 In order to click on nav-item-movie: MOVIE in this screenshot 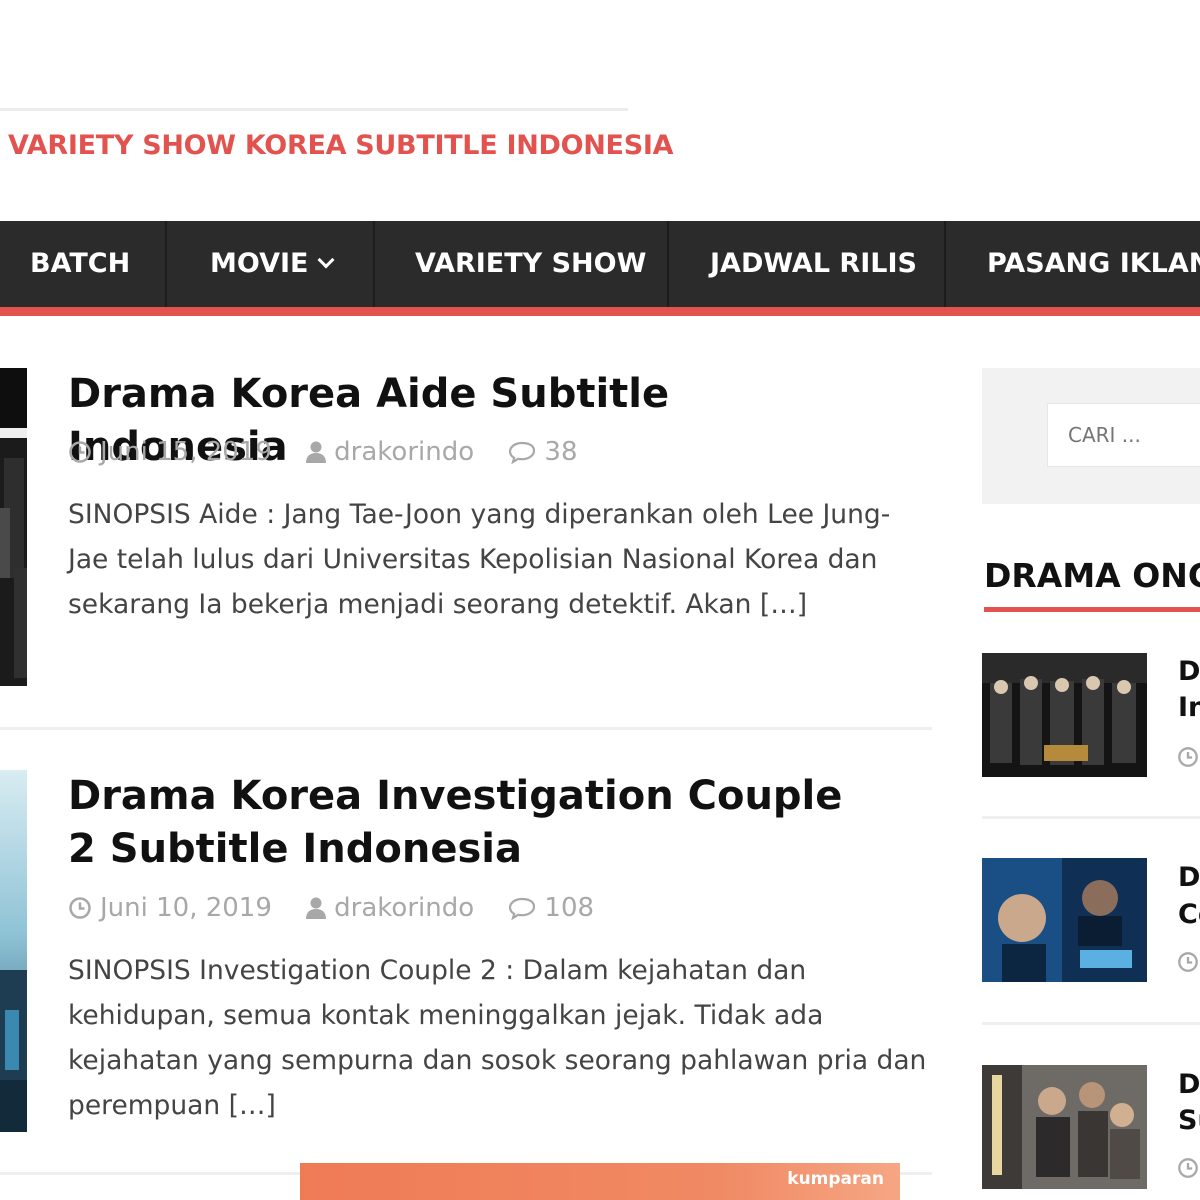, I will do `click(272, 264)`.